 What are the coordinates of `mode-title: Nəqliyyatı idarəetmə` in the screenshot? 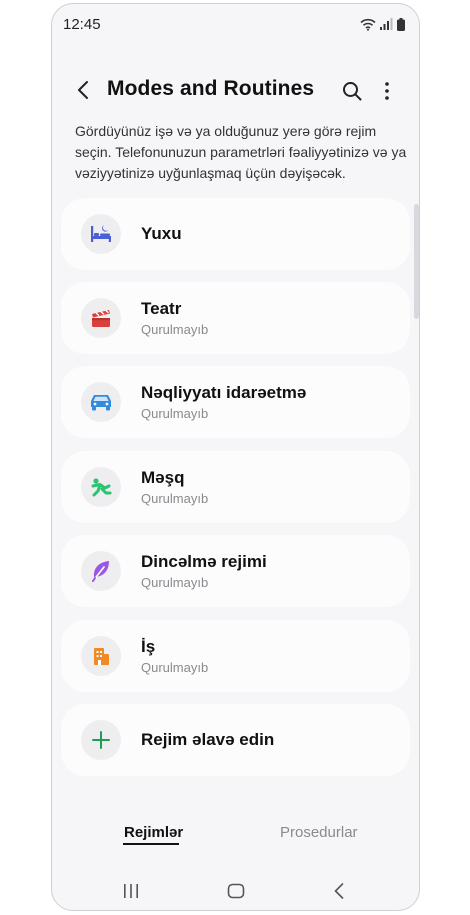 It's located at (224, 392).